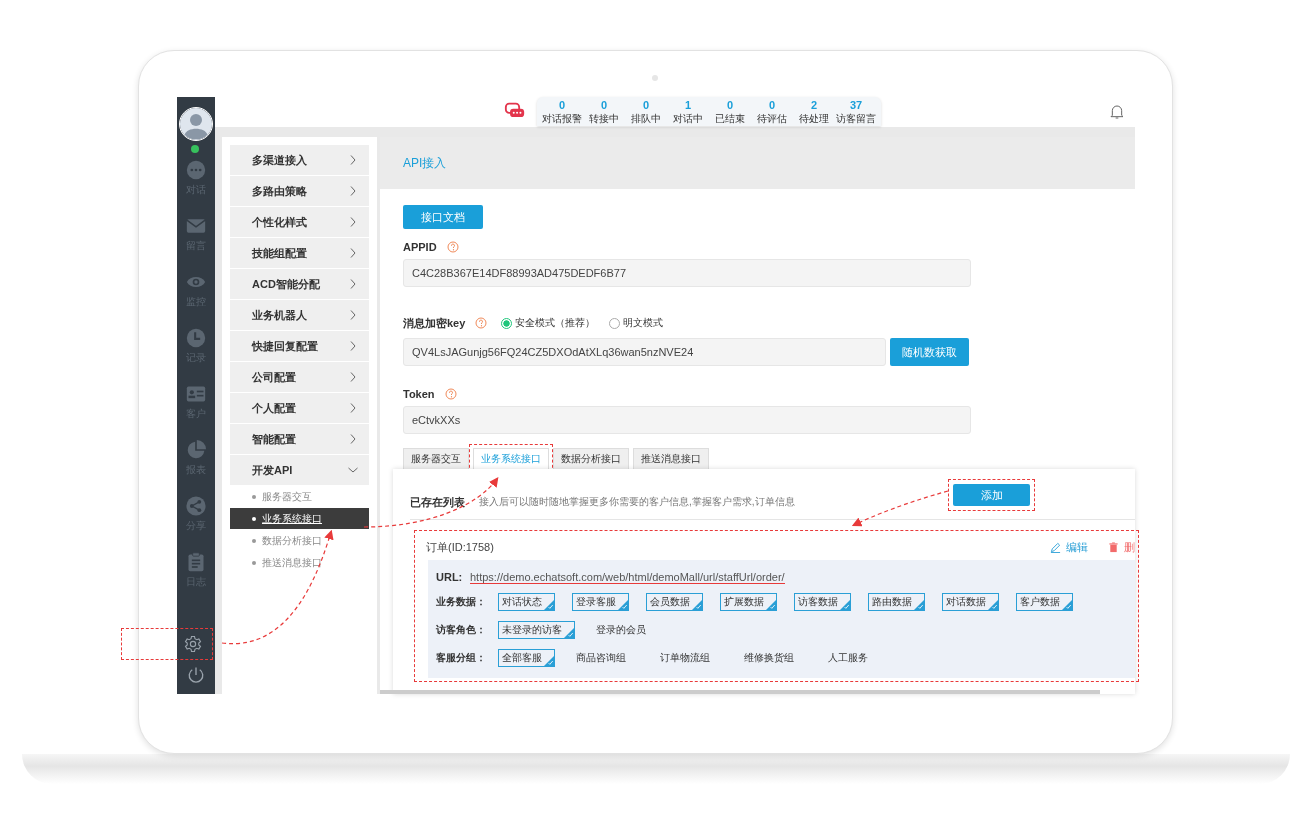  Describe the element at coordinates (461, 602) in the screenshot. I see `option-group-label: 业务数据：` at that location.